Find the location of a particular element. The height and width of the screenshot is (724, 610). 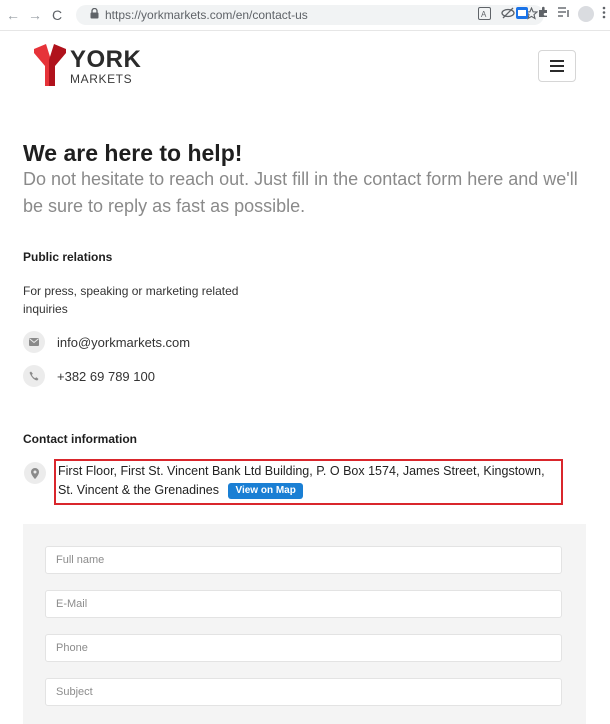

email-contact-row: info@yorkmarkets.com is located at coordinates (106, 342).